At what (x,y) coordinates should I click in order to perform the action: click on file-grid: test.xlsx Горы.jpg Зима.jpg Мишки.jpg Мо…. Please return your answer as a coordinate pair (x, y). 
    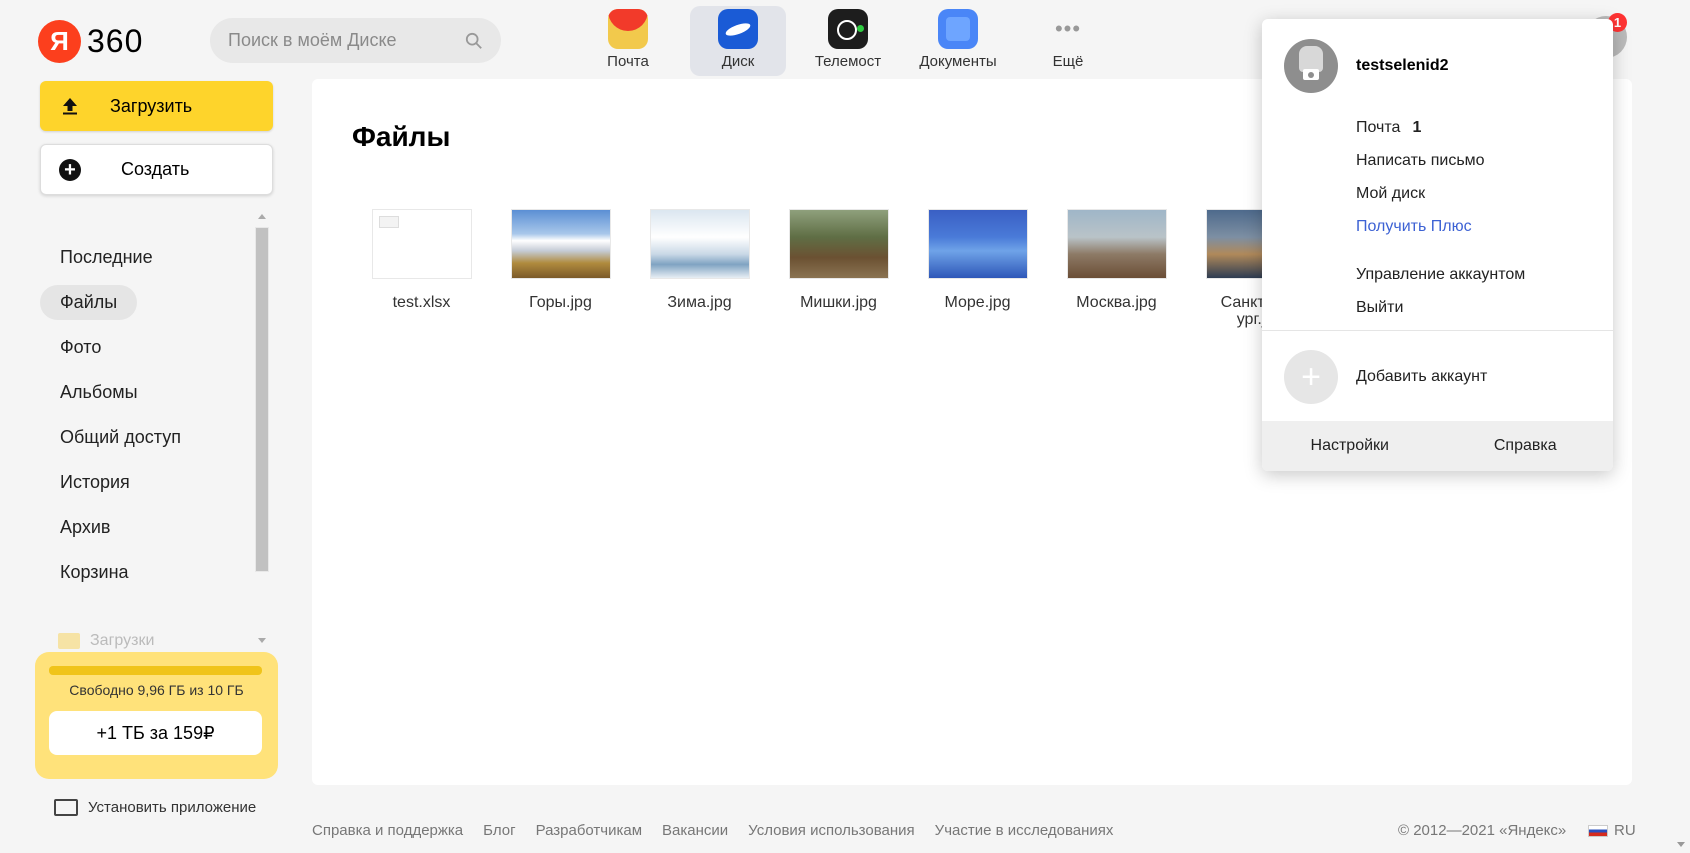
    Looking at the image, I should click on (838, 268).